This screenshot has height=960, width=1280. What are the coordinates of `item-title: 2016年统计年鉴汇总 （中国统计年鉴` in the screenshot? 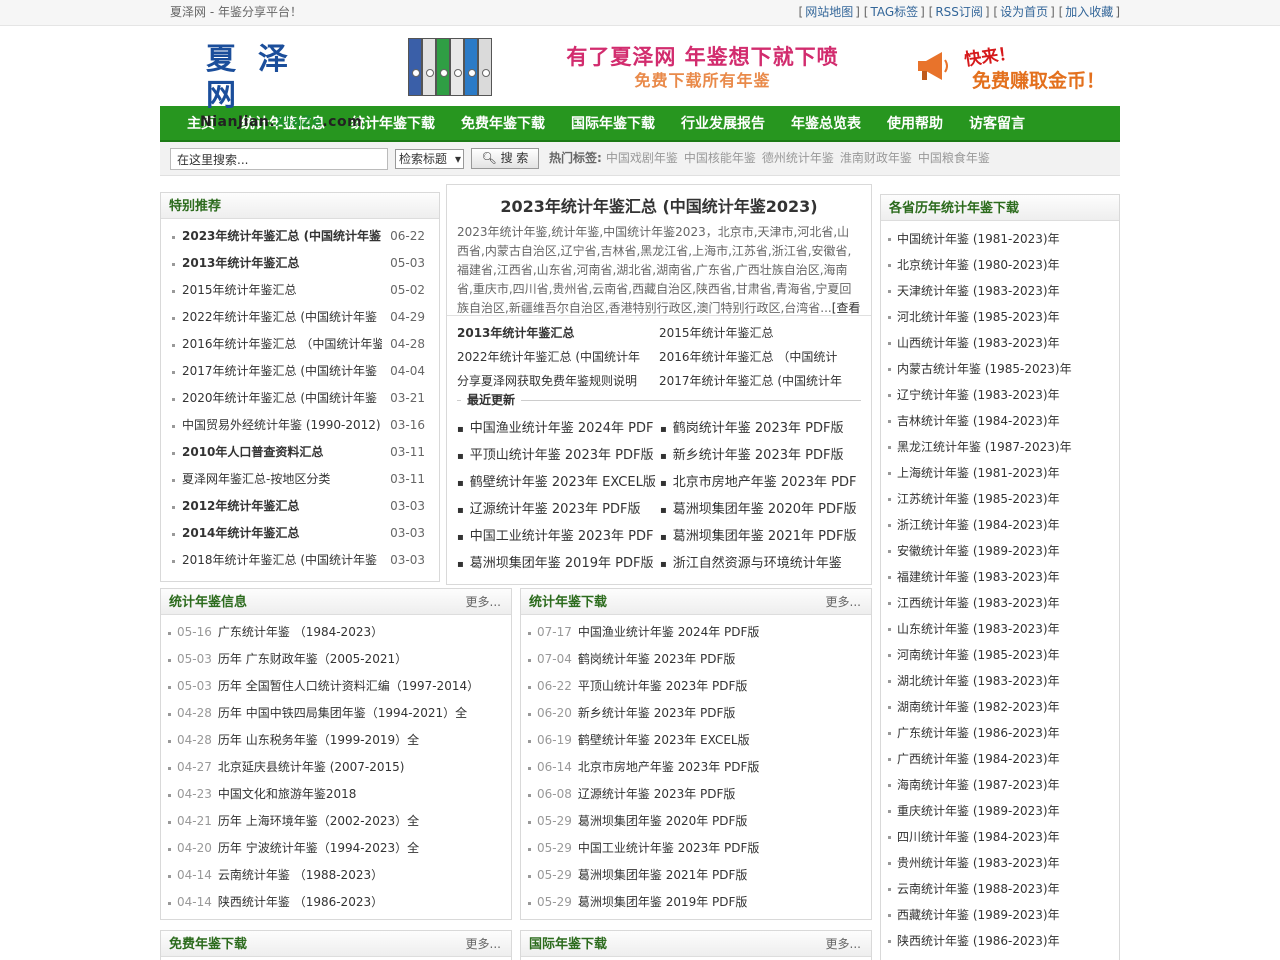 It's located at (282, 344).